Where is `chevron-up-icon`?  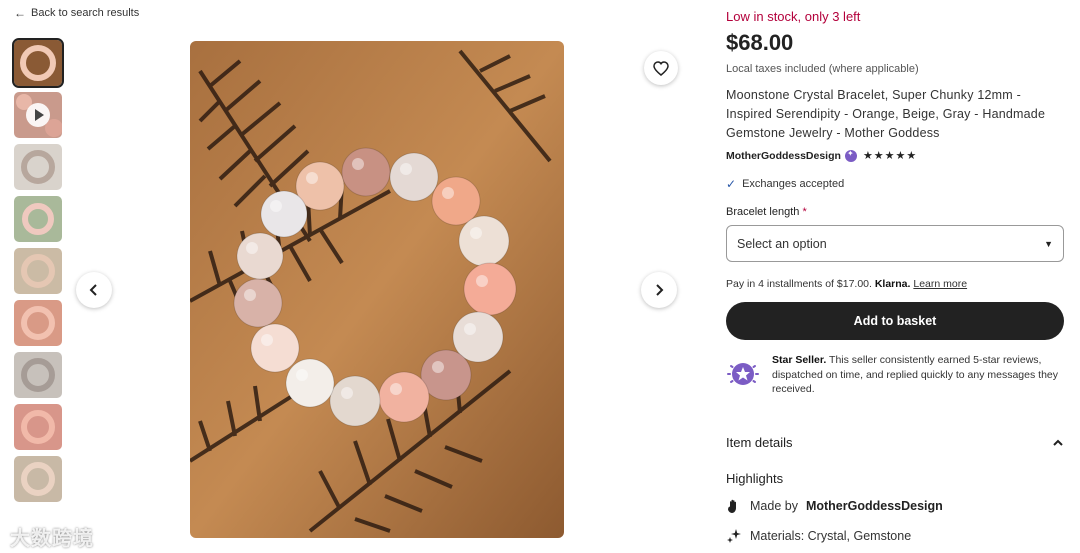 chevron-up-icon is located at coordinates (1058, 442).